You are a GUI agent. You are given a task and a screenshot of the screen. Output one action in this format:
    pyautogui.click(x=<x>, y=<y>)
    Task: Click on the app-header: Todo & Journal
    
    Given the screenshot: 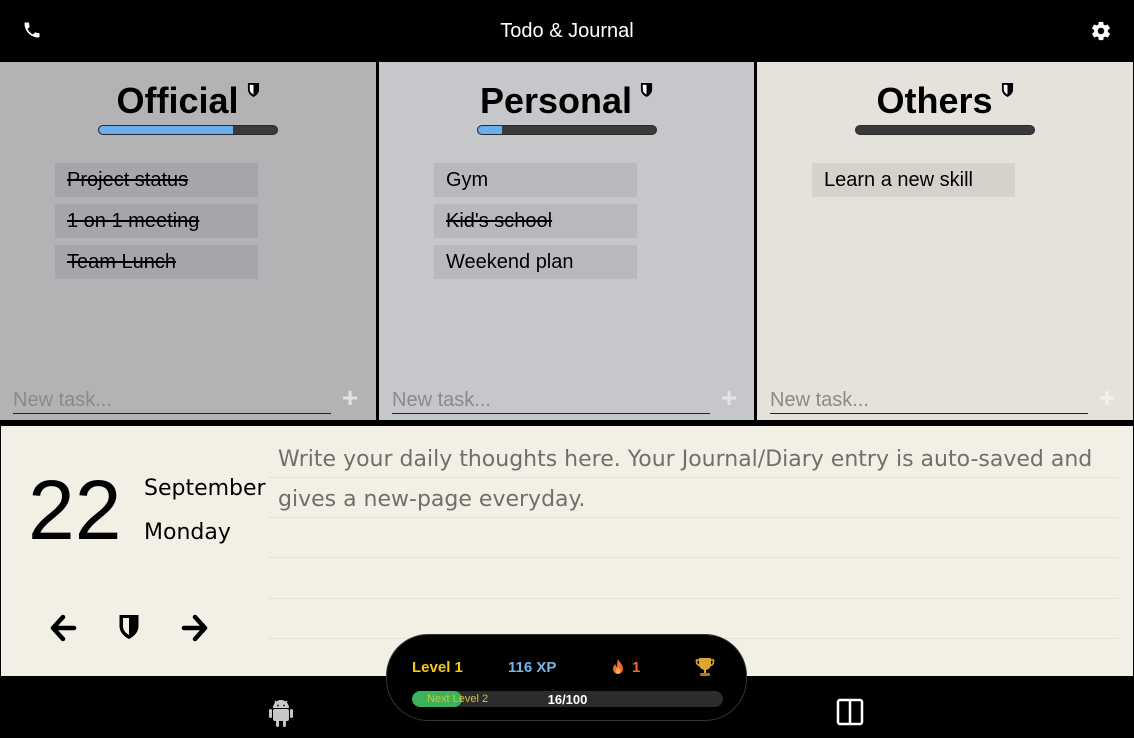 What is the action you would take?
    pyautogui.click(x=567, y=31)
    